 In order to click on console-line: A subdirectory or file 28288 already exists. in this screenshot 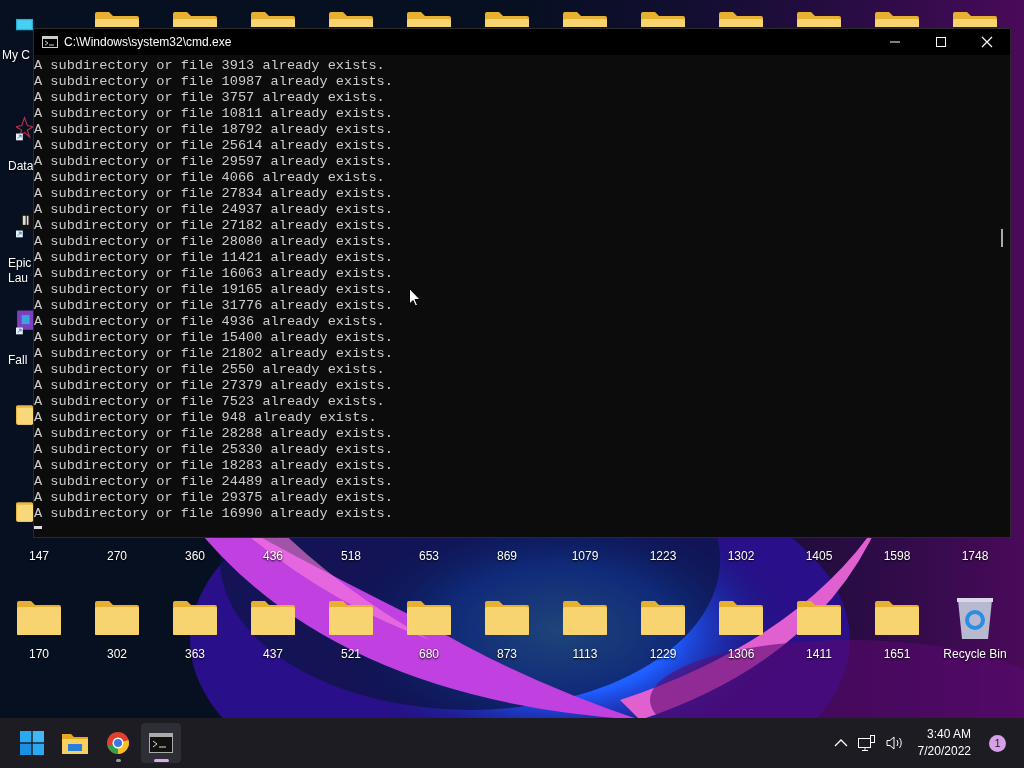, I will do `click(213, 434)`.